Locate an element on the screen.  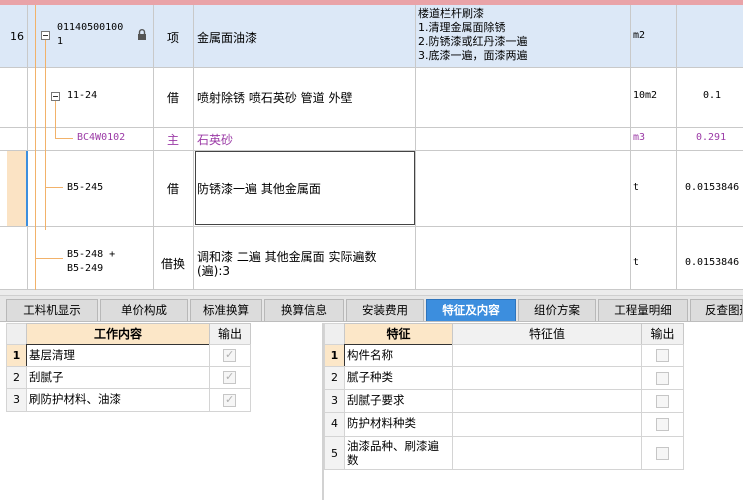
column-header-feature: 特征 is located at coordinates (398, 334).